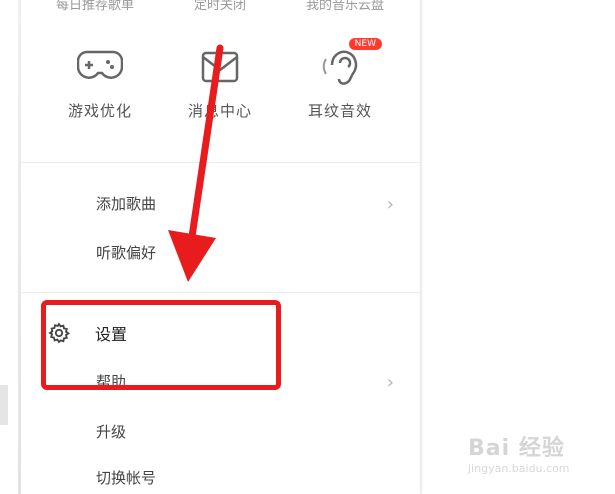  What do you see at coordinates (19, 247) in the screenshot?
I see `panel-left-edge` at bounding box center [19, 247].